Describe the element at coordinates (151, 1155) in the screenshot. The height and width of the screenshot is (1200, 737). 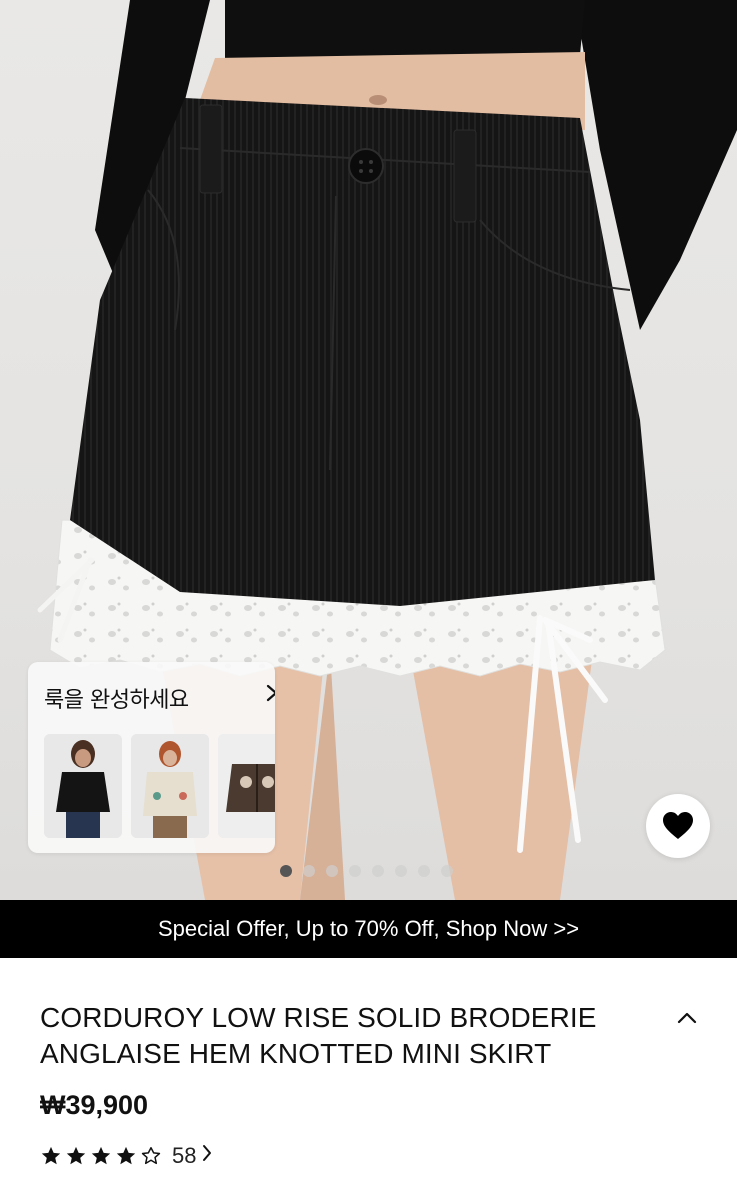
I see `star-empty-icon` at that location.